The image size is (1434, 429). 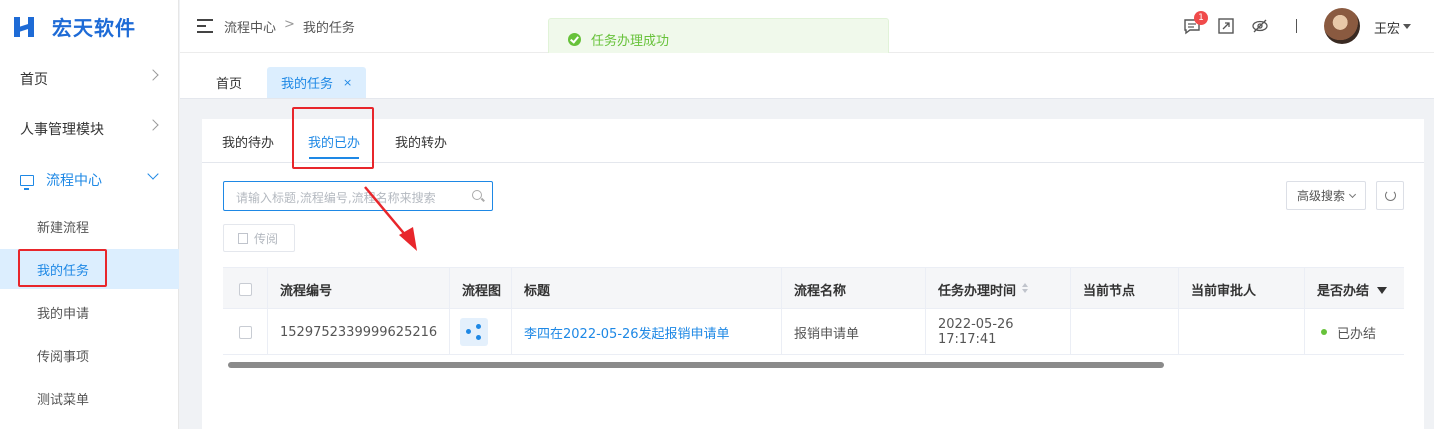 I want to click on column-header: 流程名称, so click(x=853, y=289).